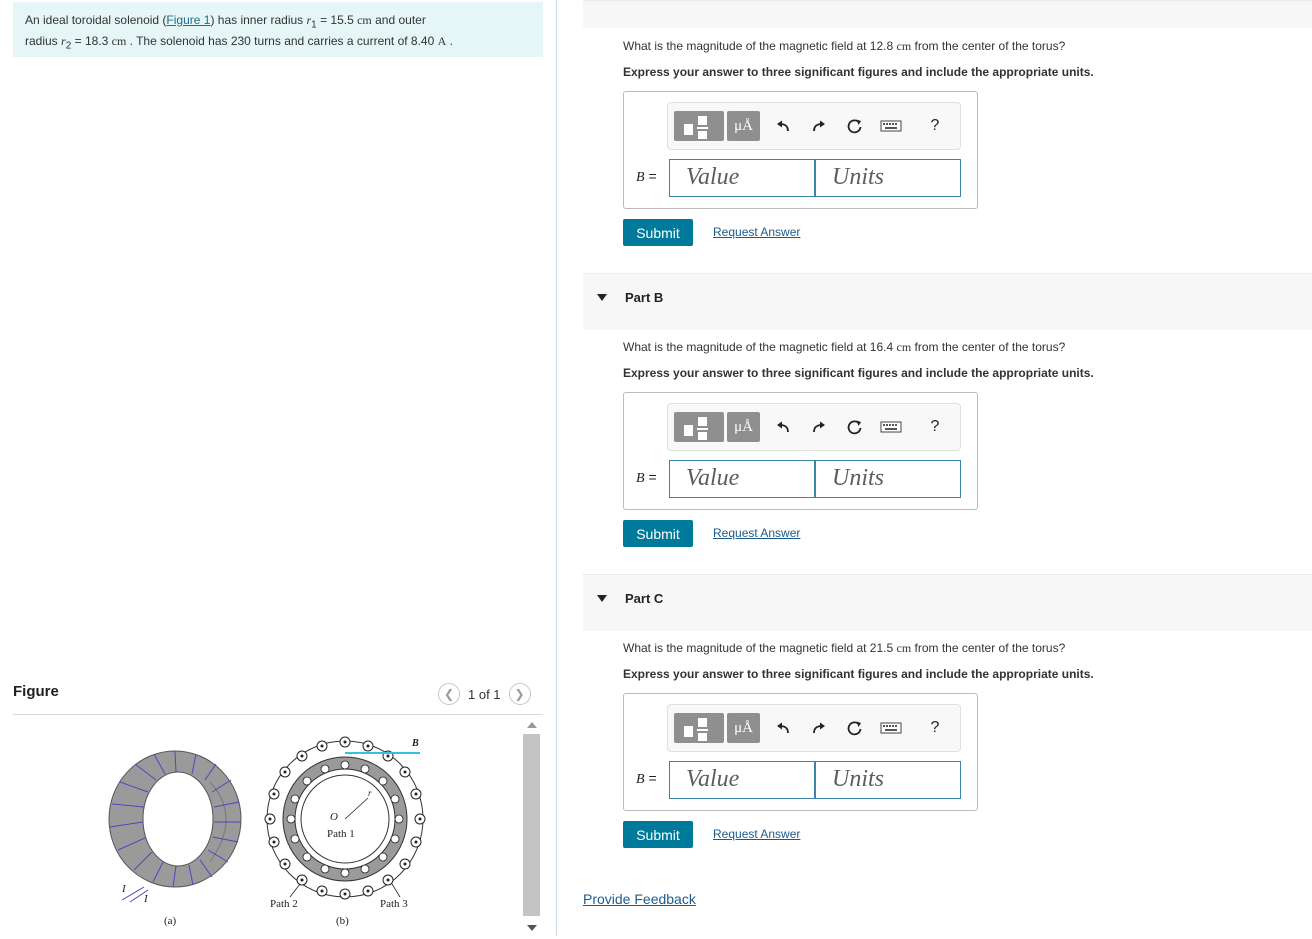 The height and width of the screenshot is (939, 1312). Describe the element at coordinates (91, 41) in the screenshot. I see `r2-value: = 18.3` at that location.